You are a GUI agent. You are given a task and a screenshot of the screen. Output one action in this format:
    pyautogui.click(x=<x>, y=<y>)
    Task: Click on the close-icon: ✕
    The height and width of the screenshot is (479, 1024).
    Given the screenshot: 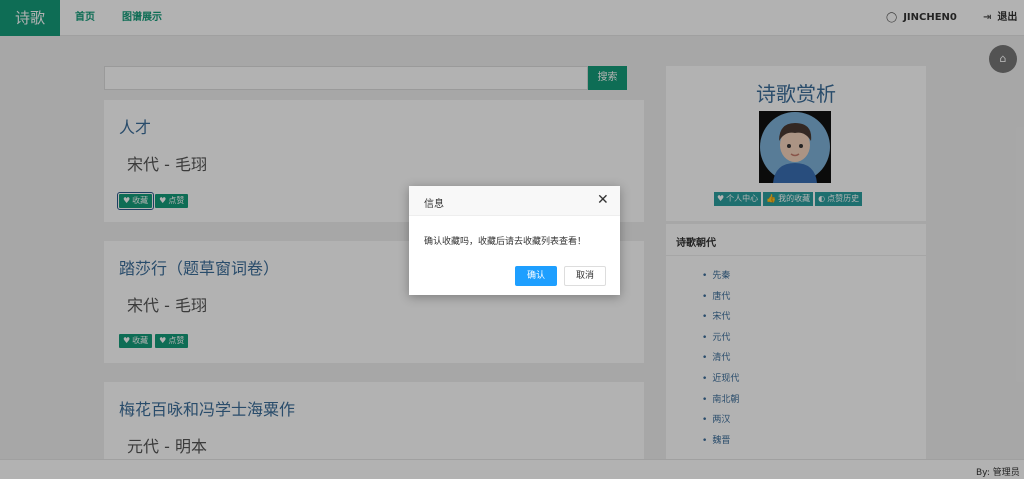 What is the action you would take?
    pyautogui.click(x=603, y=200)
    